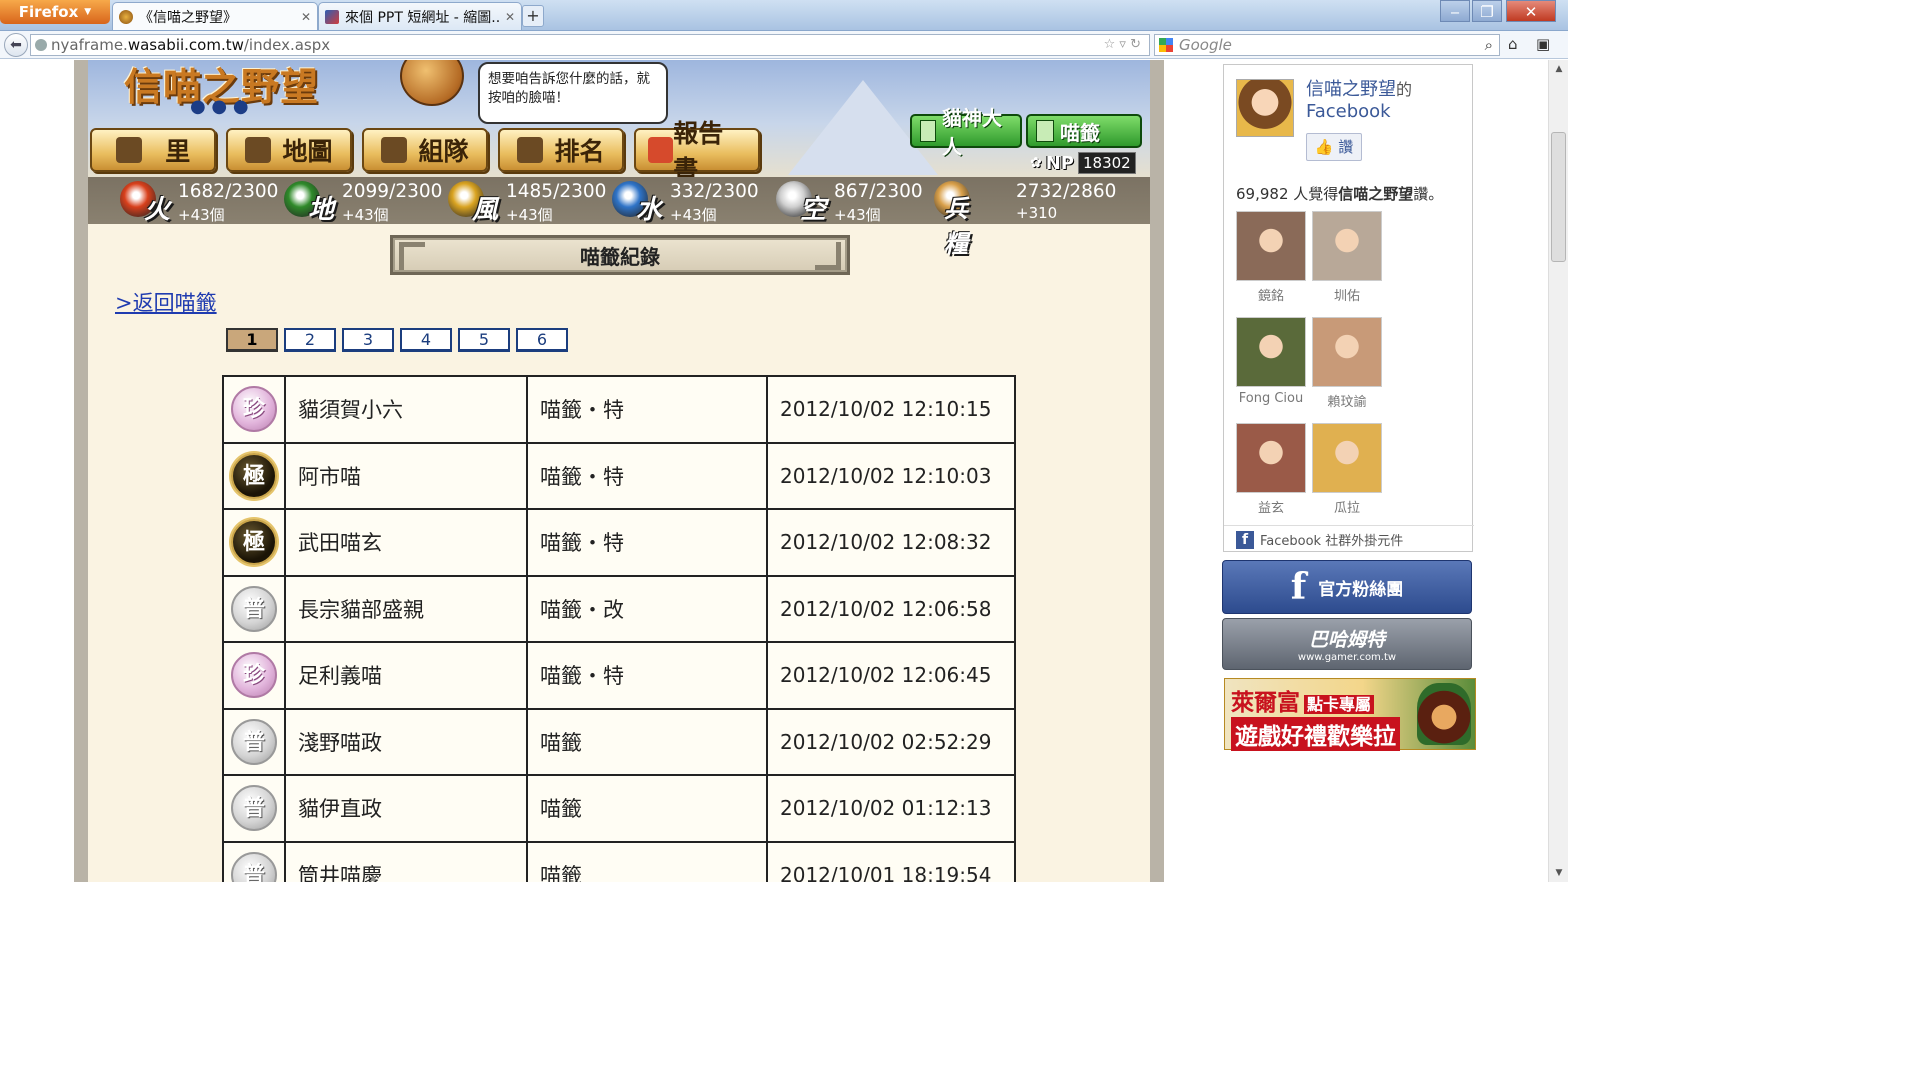  I want to click on nav-report-button: 報告書, so click(697, 151).